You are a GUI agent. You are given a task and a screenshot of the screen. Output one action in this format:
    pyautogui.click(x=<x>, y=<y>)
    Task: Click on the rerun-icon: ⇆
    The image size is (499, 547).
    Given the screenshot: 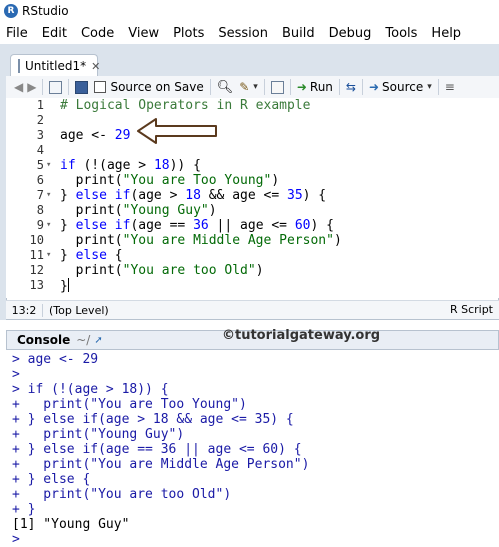 What is the action you would take?
    pyautogui.click(x=351, y=87)
    